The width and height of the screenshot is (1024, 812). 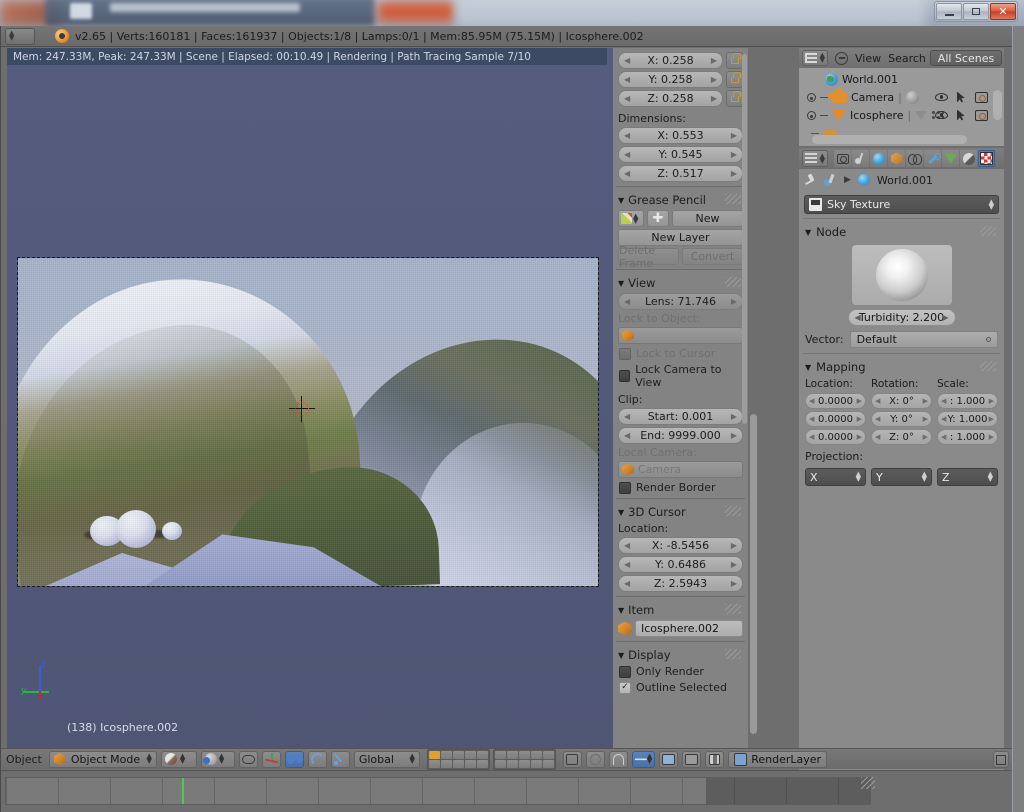 I want to click on opengl-render-animation-button, so click(x=692, y=759).